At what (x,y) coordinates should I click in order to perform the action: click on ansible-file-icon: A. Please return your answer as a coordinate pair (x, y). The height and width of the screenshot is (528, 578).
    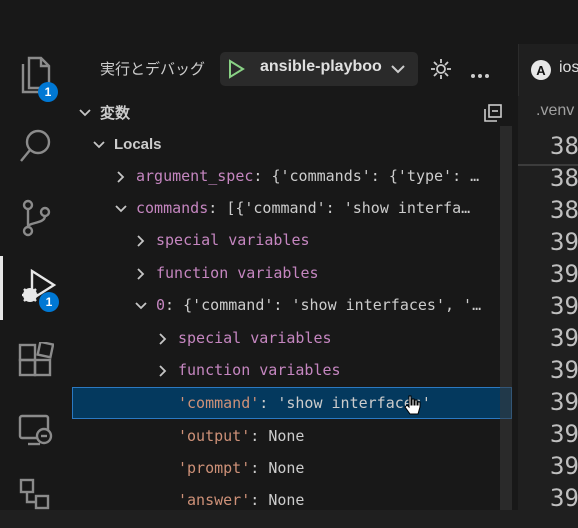
    Looking at the image, I should click on (541, 70).